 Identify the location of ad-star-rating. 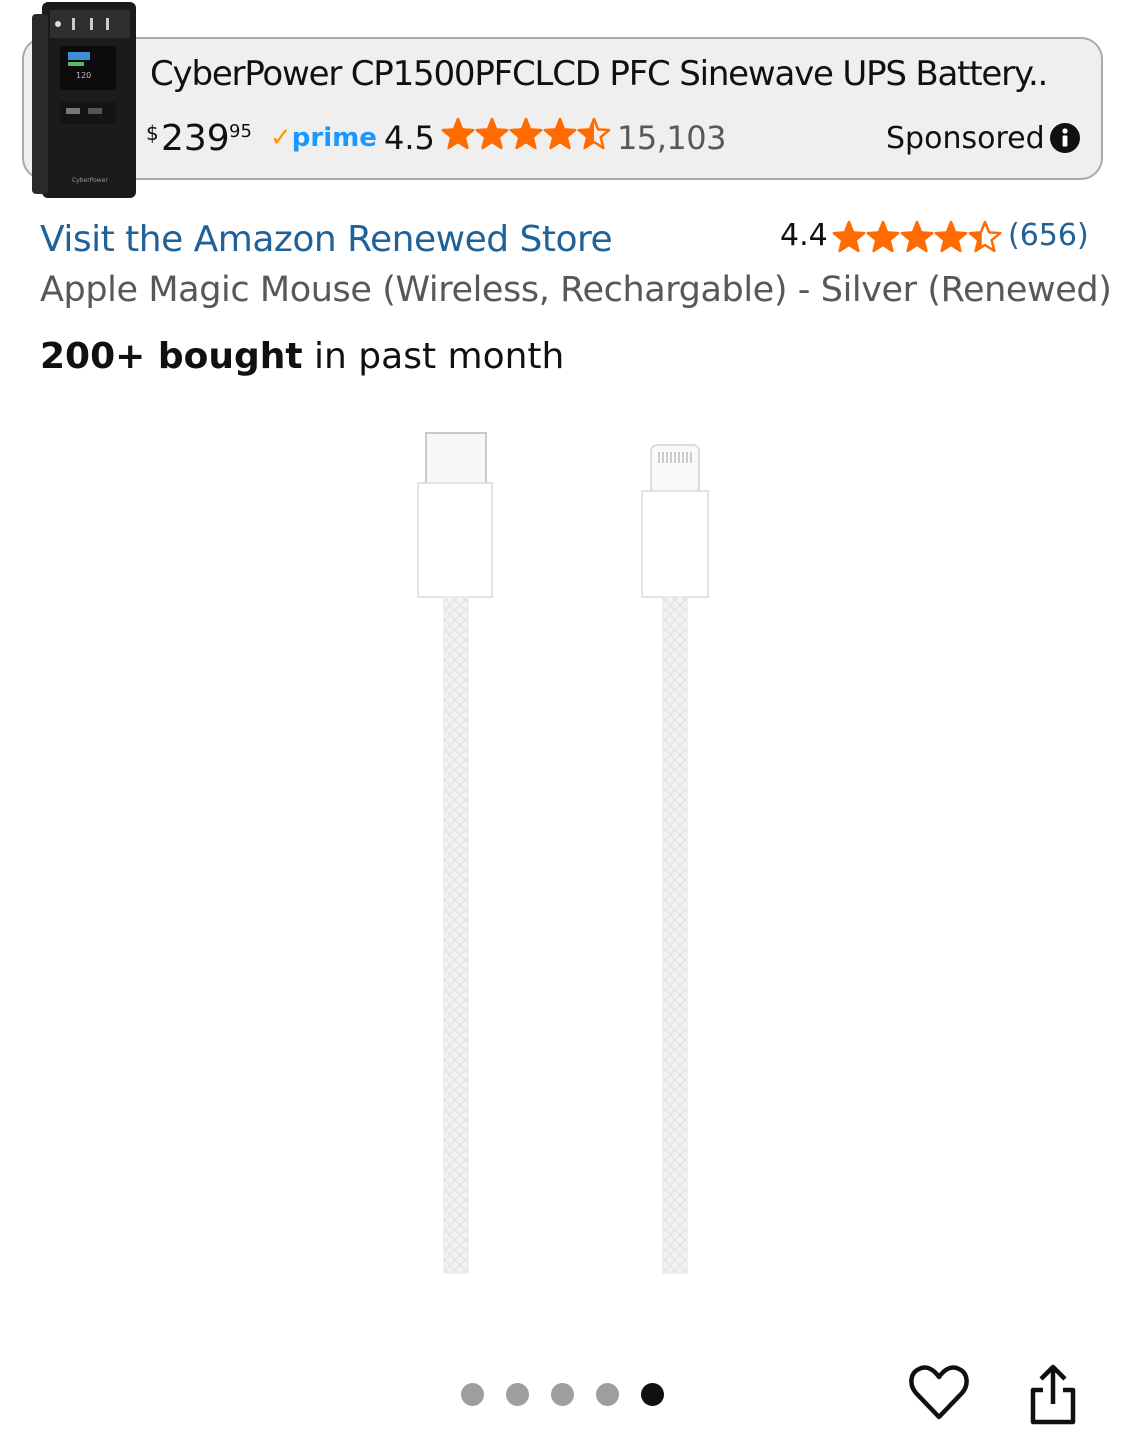
(526, 133).